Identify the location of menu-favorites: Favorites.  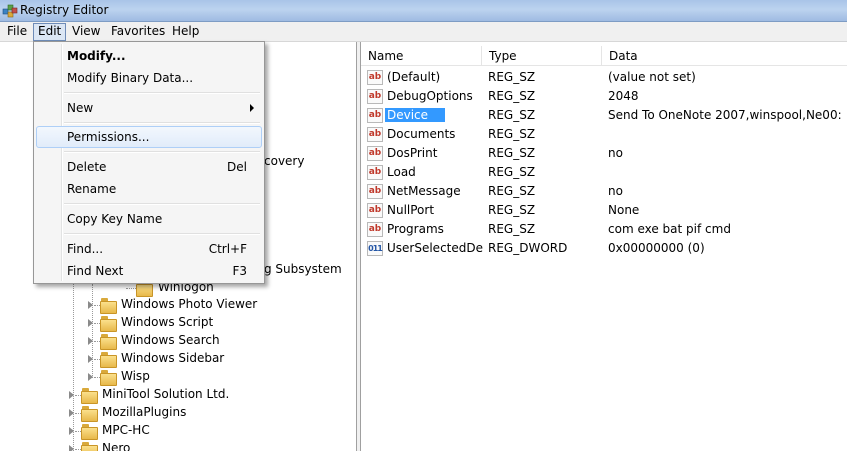
(138, 32).